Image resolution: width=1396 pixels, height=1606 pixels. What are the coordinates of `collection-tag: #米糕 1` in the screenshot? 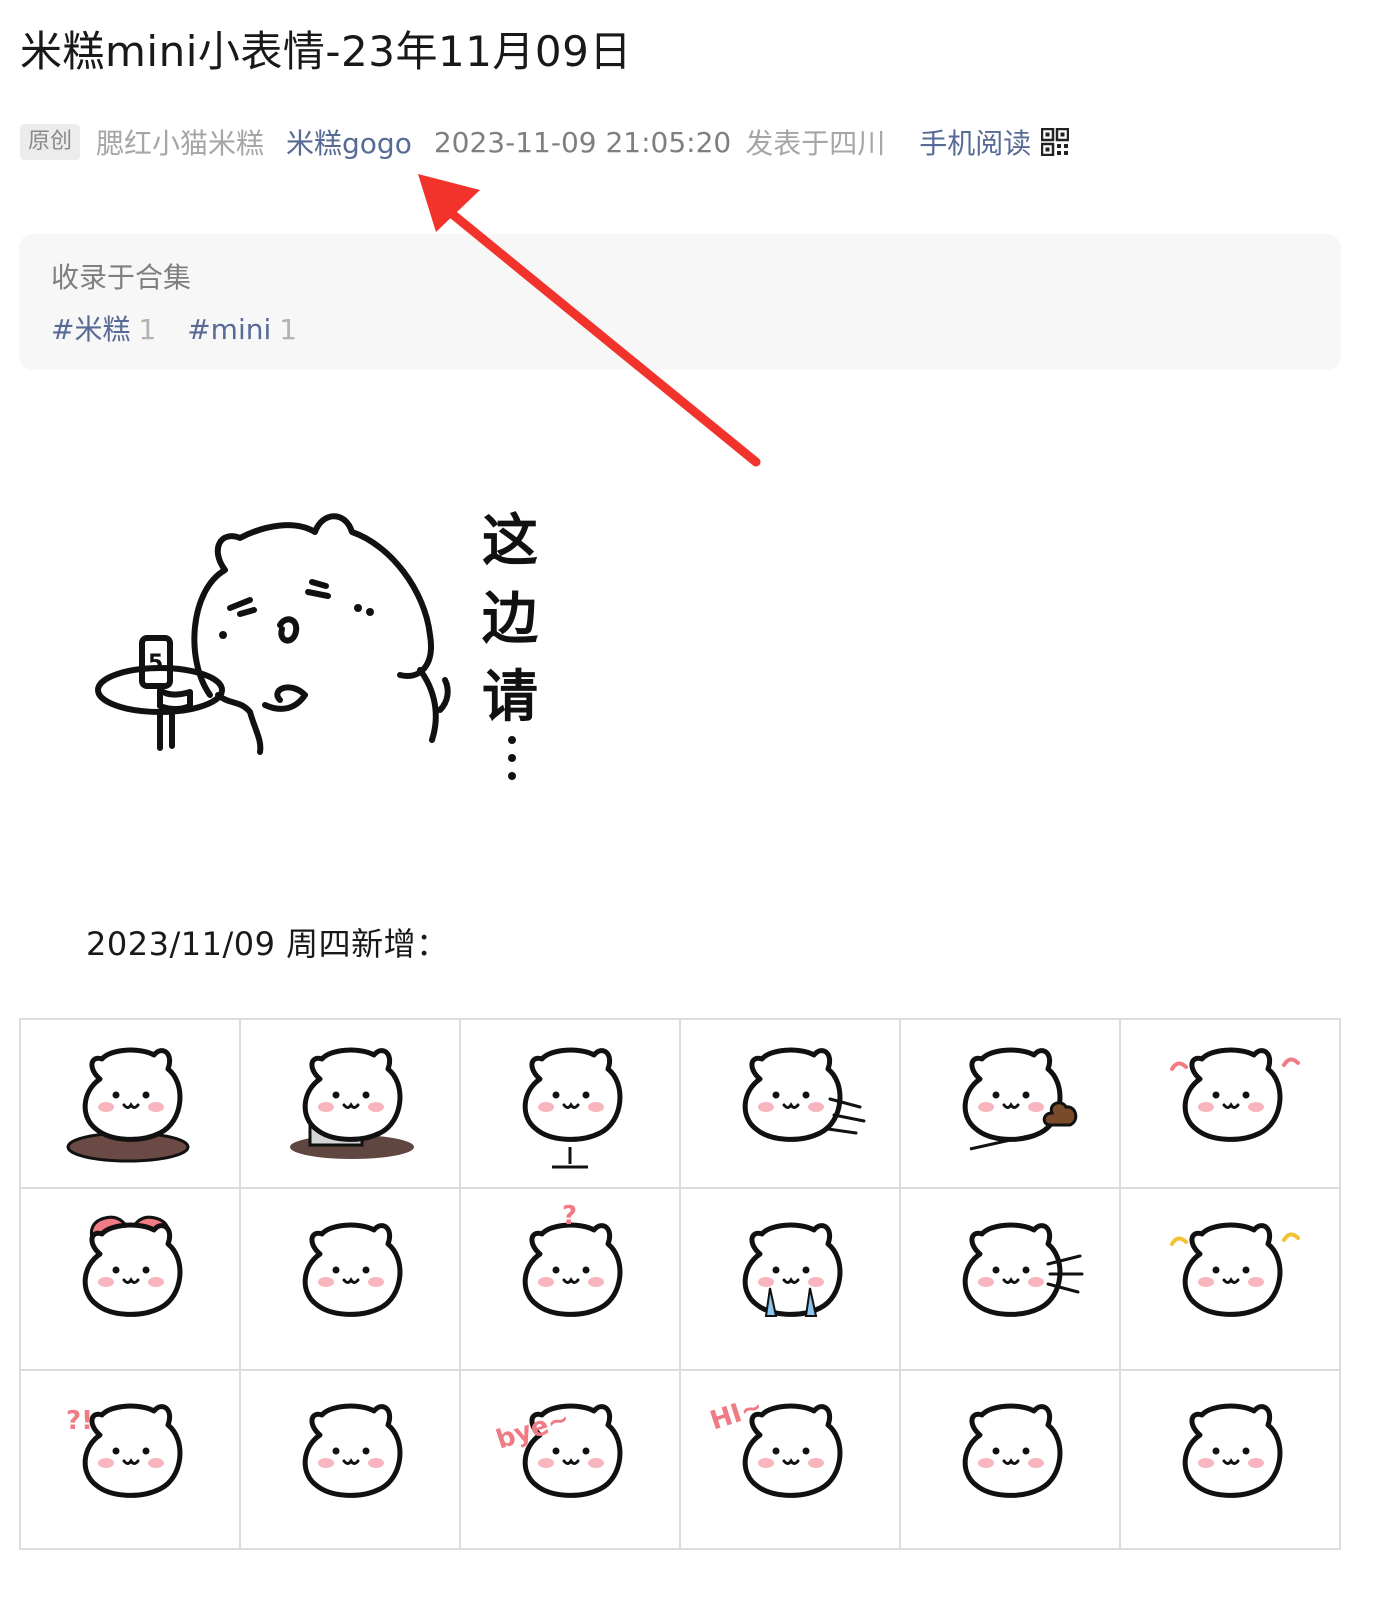 It's located at (103, 329).